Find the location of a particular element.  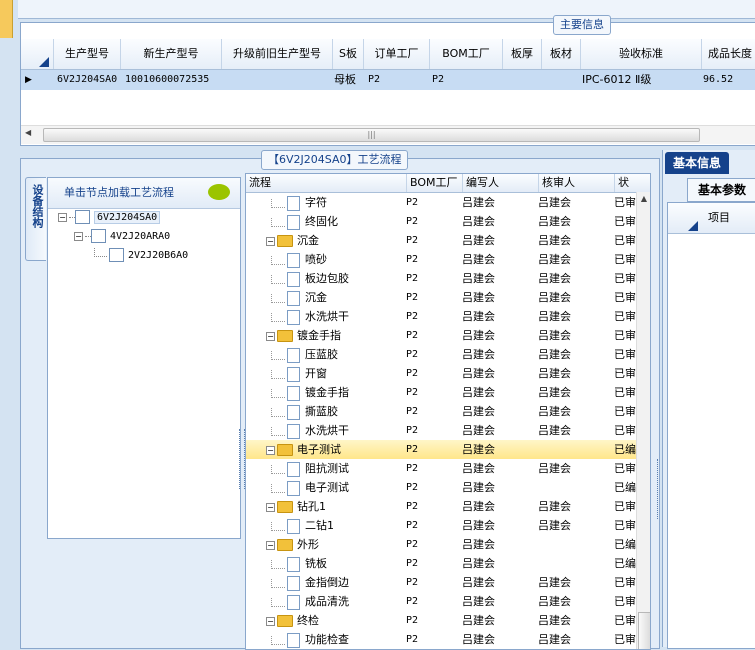

main-info-tab: 主要信息 is located at coordinates (582, 25).